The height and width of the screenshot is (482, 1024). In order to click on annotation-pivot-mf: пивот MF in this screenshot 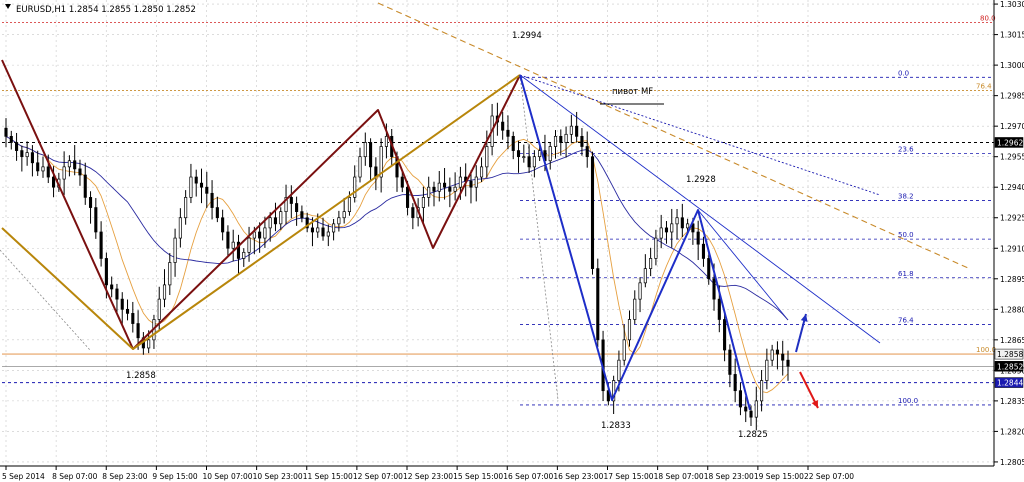, I will do `click(632, 92)`.